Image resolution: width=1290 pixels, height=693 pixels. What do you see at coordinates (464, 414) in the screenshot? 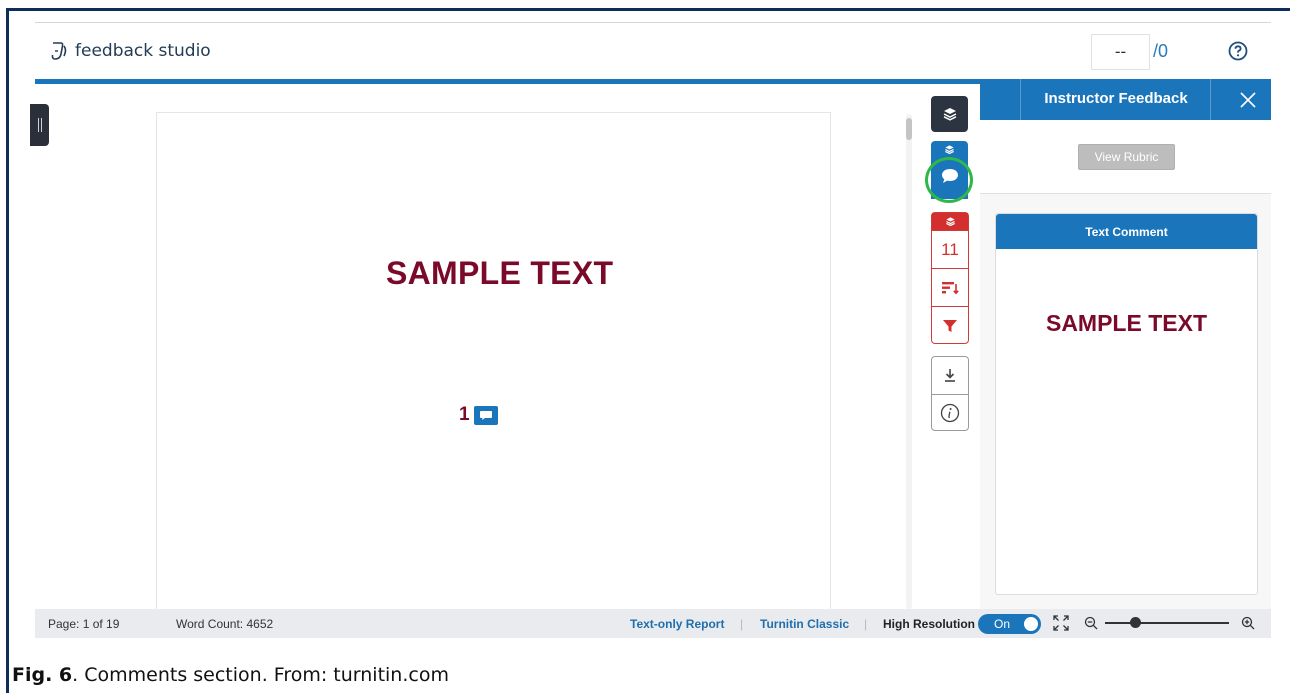
I see `comment-marker-number: 1` at bounding box center [464, 414].